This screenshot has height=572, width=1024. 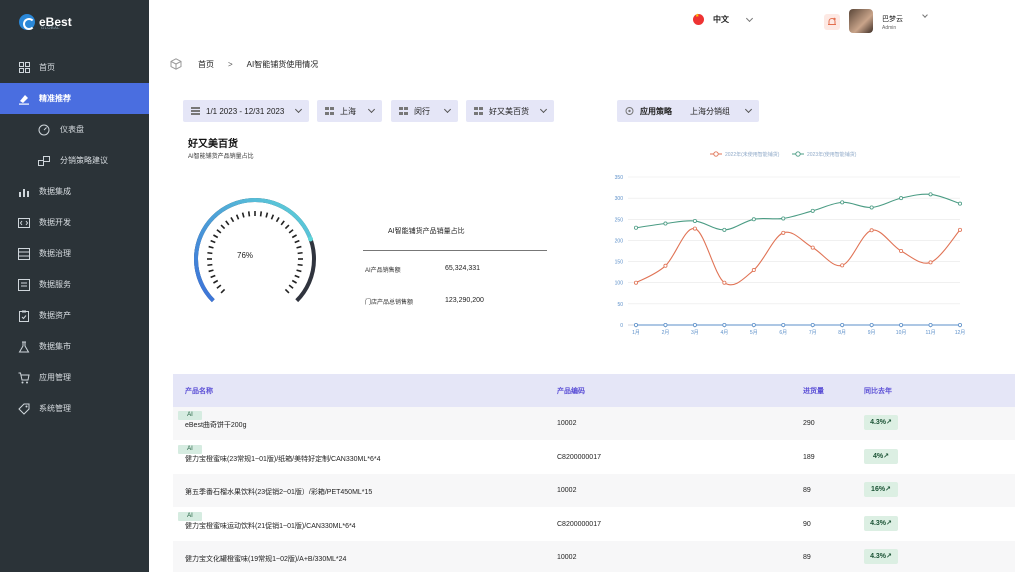 I want to click on header-product-name: 产品名称, so click(x=199, y=391).